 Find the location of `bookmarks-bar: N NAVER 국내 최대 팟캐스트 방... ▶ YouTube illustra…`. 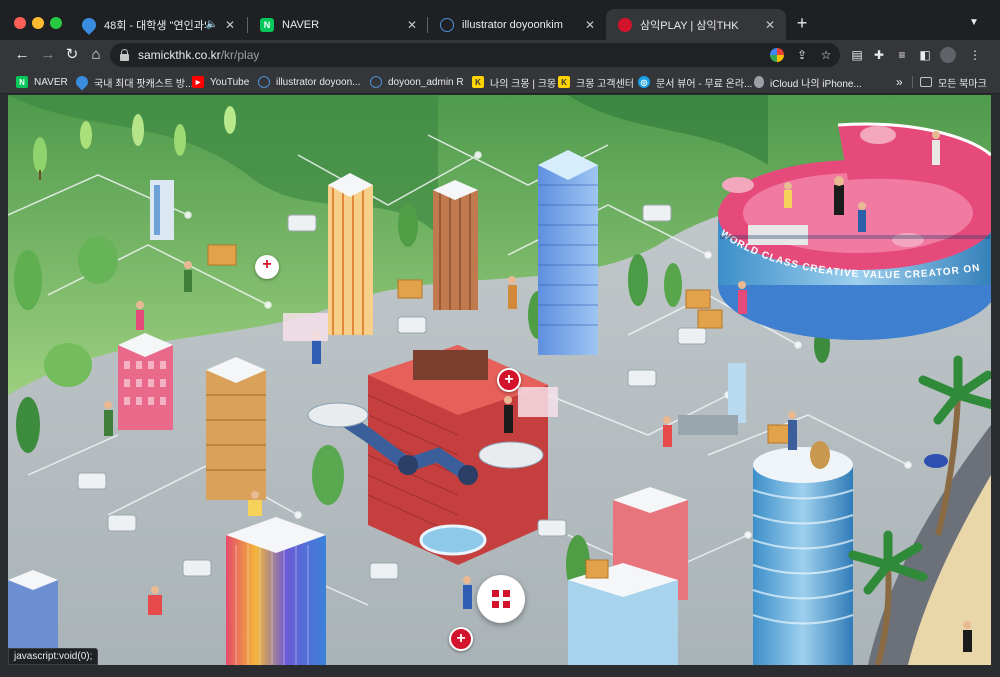

bookmarks-bar: N NAVER 국내 최대 팟캐스트 방... ▶ YouTube illustra… is located at coordinates (500, 82).